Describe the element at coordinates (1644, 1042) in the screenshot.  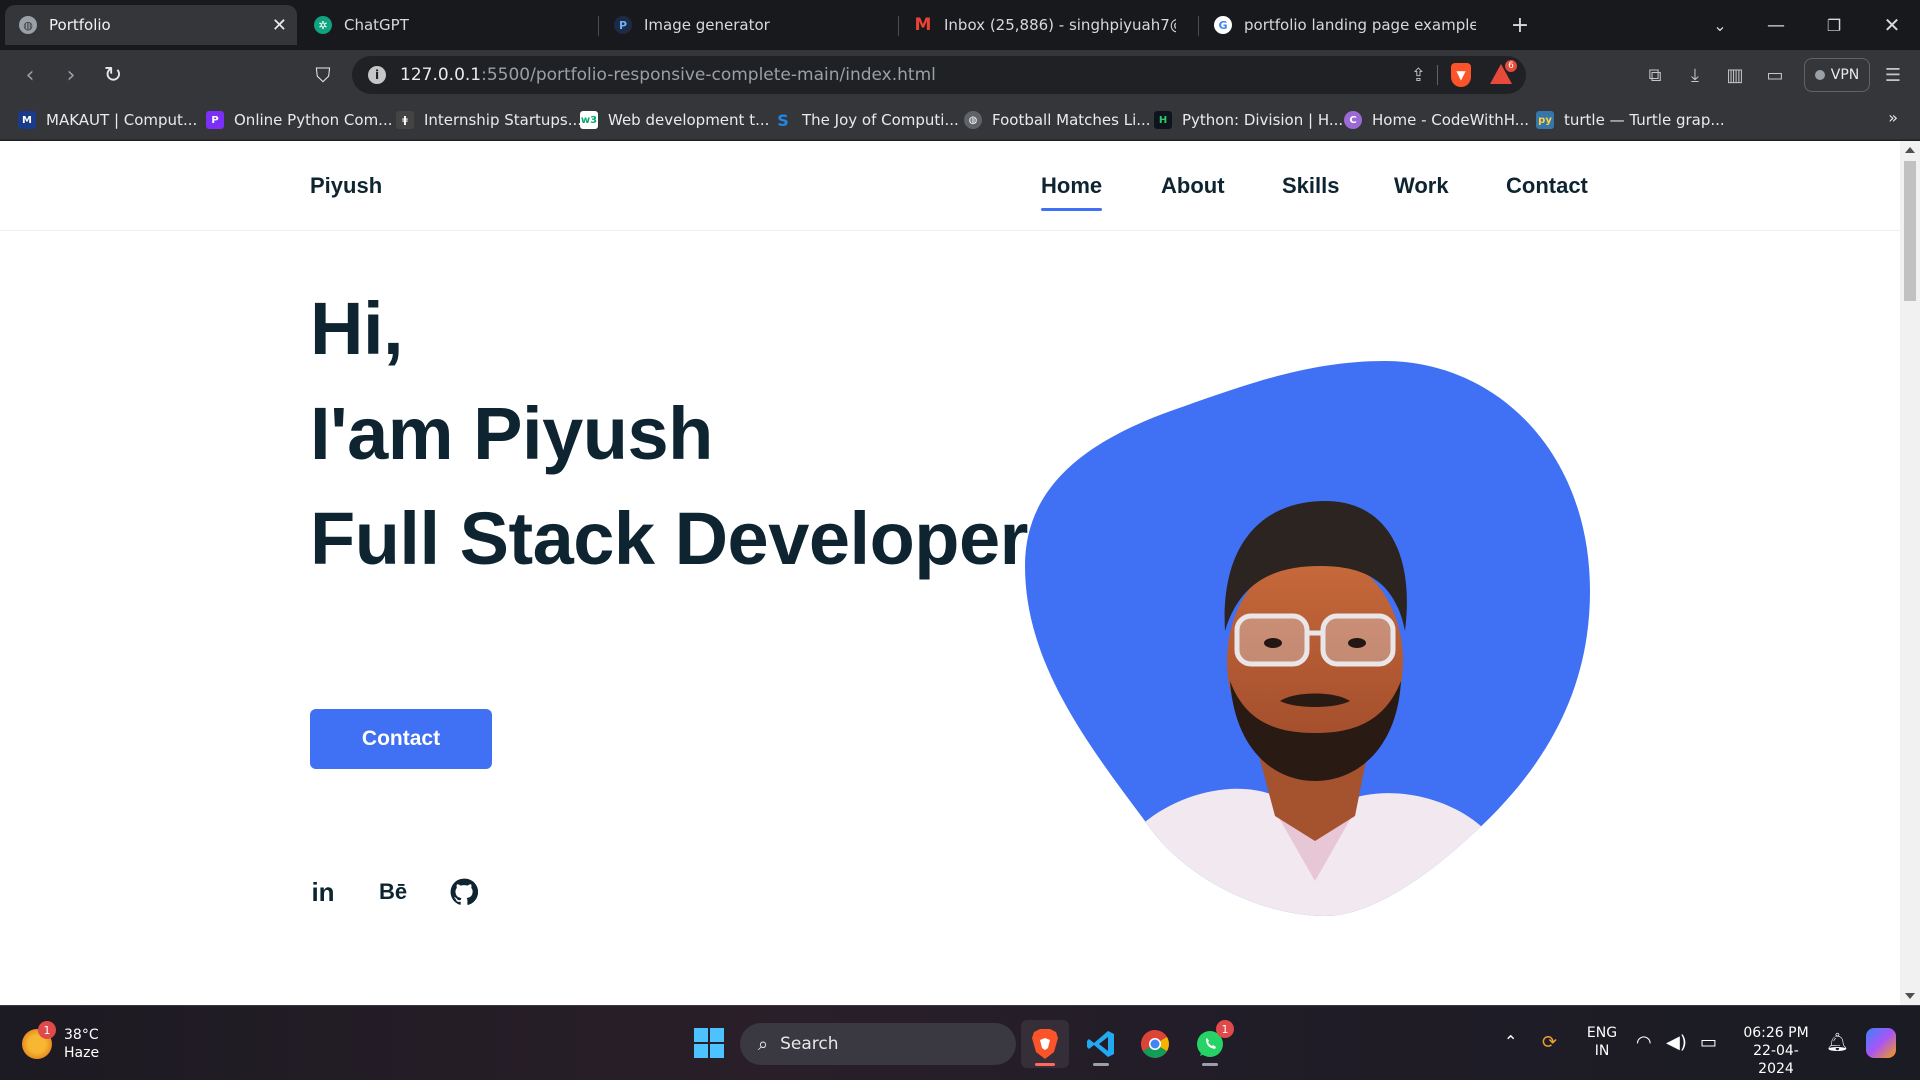
I see `wifi-icon: ◠` at that location.